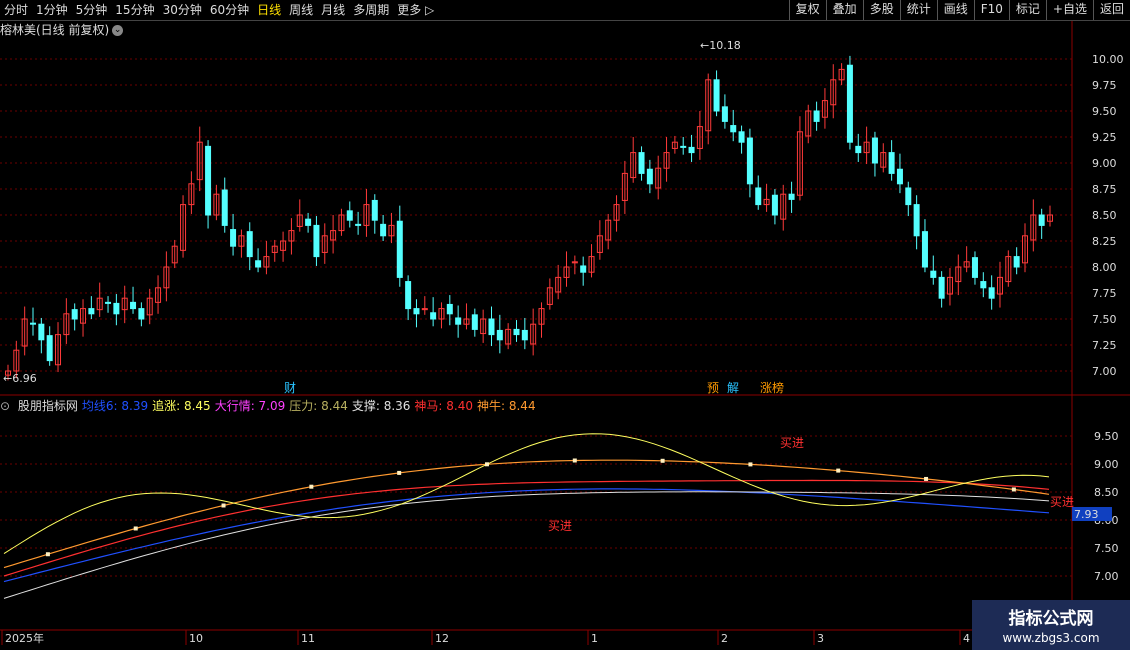 This screenshot has height=650, width=1130. What do you see at coordinates (1104, 85) in the screenshot?
I see `price-tick-label: 9.75` at bounding box center [1104, 85].